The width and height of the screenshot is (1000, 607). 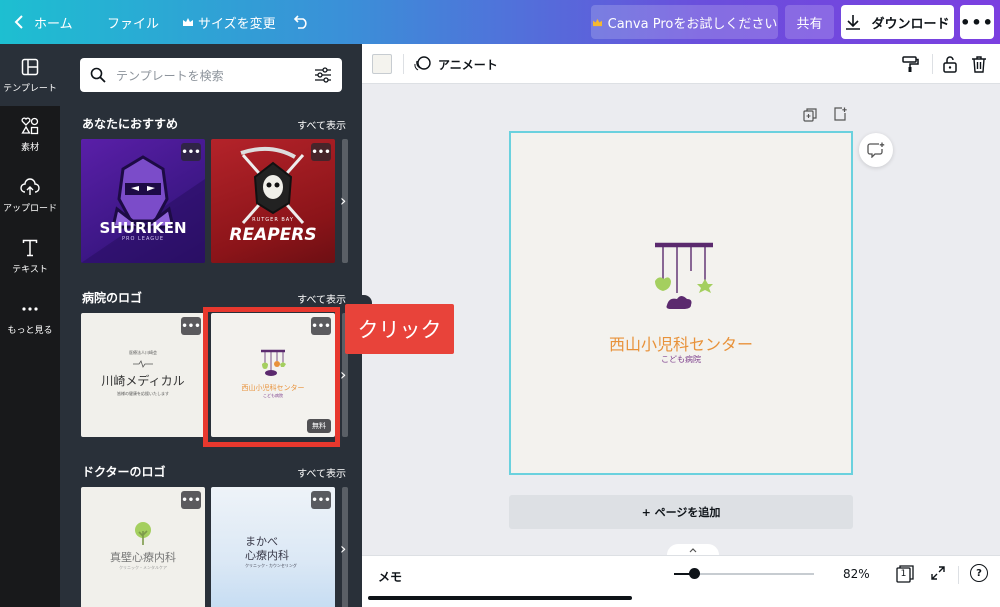 What do you see at coordinates (124, 472) in the screenshot?
I see `section-title-doctor-logos: ドクターのロゴ` at bounding box center [124, 472].